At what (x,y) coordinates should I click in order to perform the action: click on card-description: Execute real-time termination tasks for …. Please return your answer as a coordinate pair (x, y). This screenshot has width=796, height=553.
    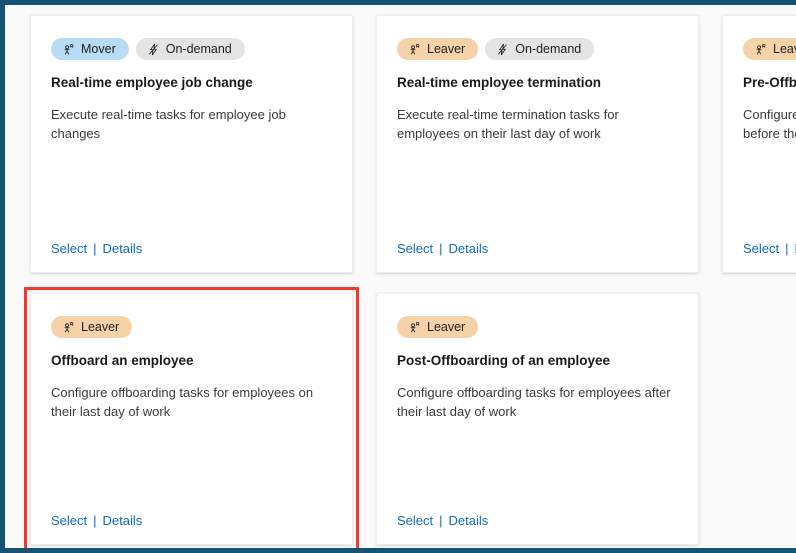
    Looking at the image, I should click on (508, 123).